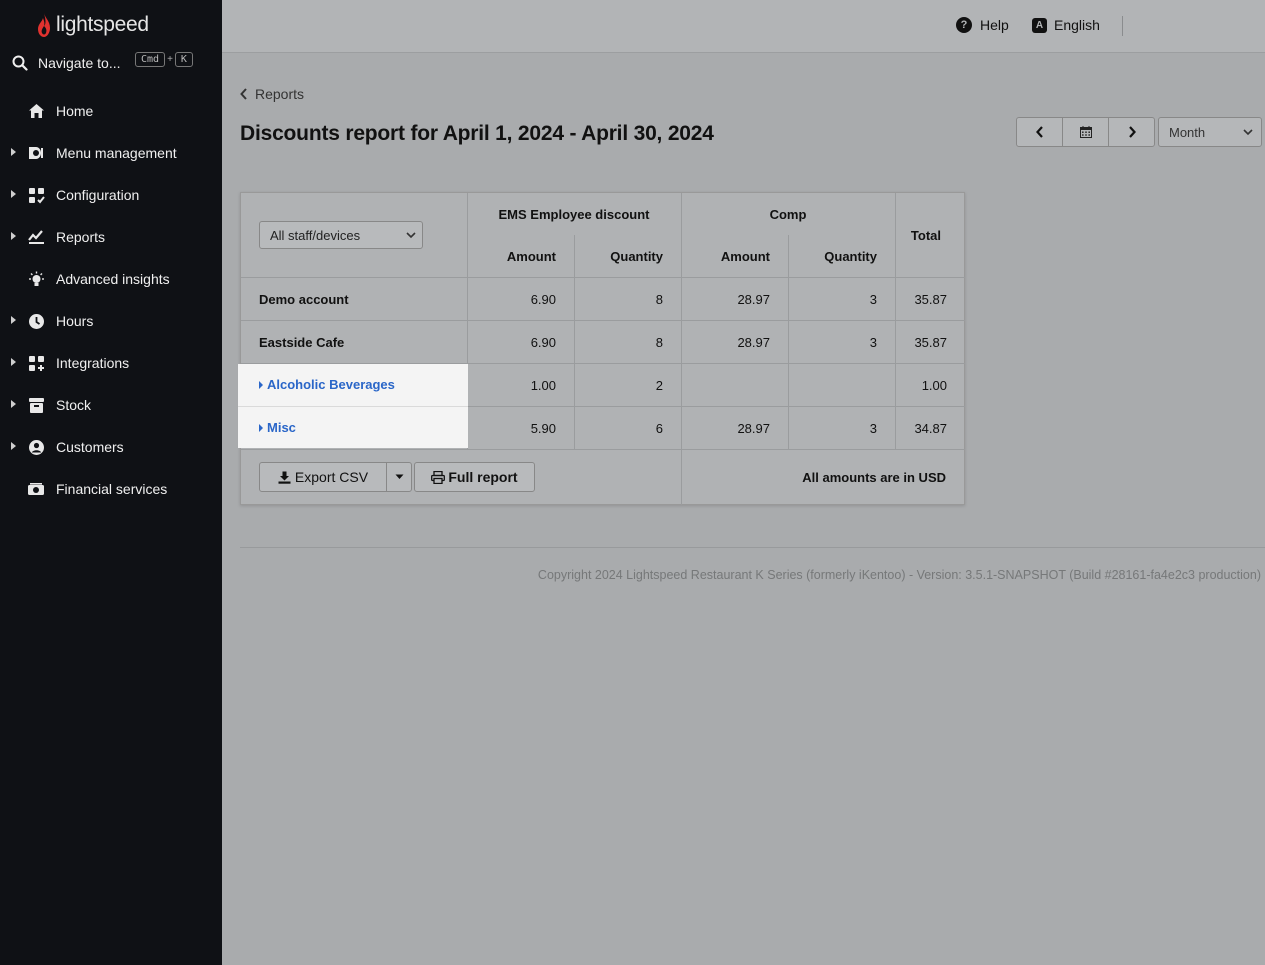  What do you see at coordinates (102, 24) in the screenshot?
I see `logo-text: lightspeed` at bounding box center [102, 24].